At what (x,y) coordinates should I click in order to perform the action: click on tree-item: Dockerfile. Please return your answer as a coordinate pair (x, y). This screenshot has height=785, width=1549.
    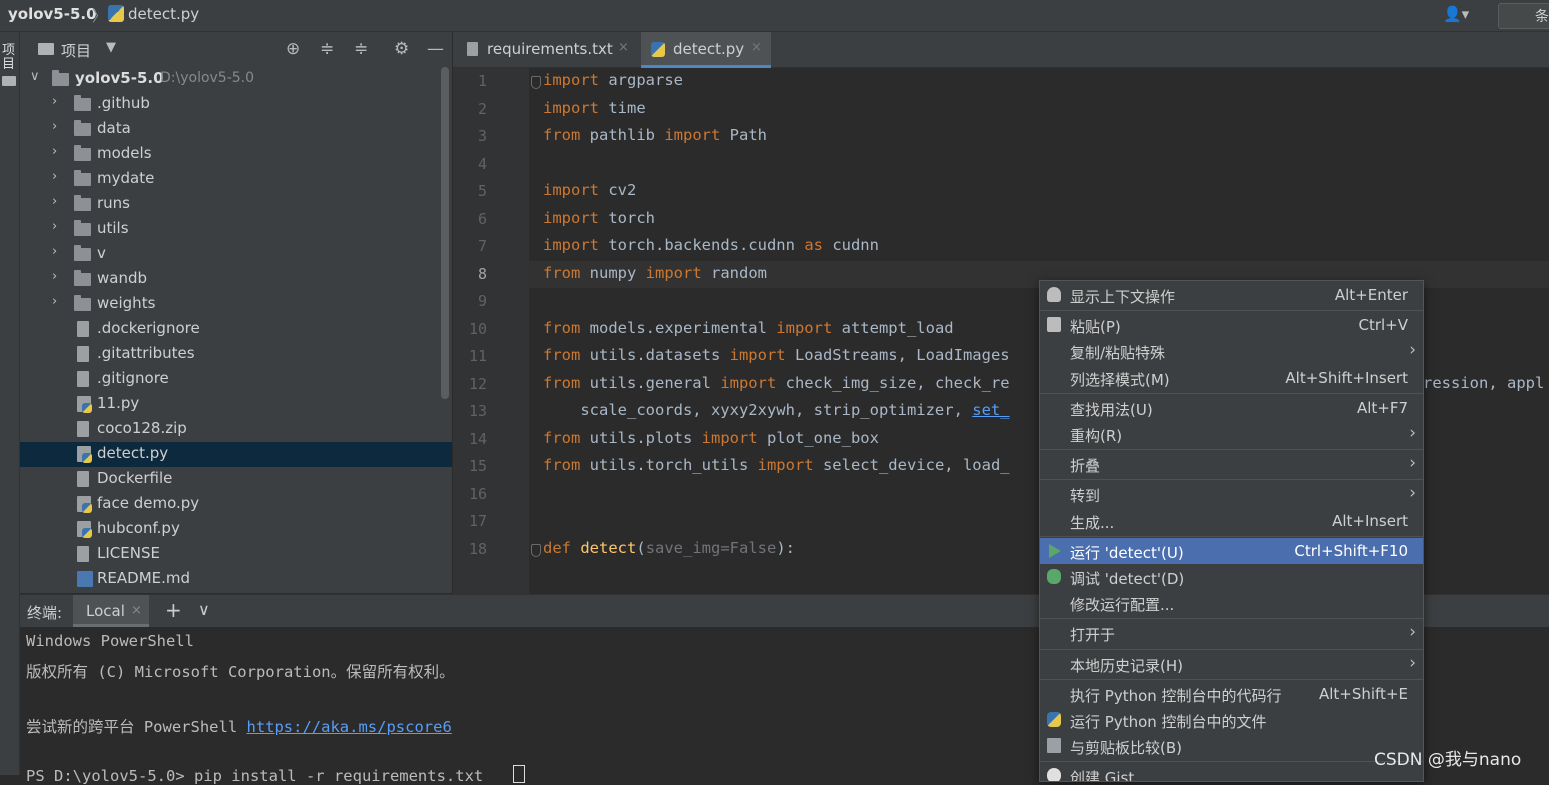
    Looking at the image, I should click on (236, 479).